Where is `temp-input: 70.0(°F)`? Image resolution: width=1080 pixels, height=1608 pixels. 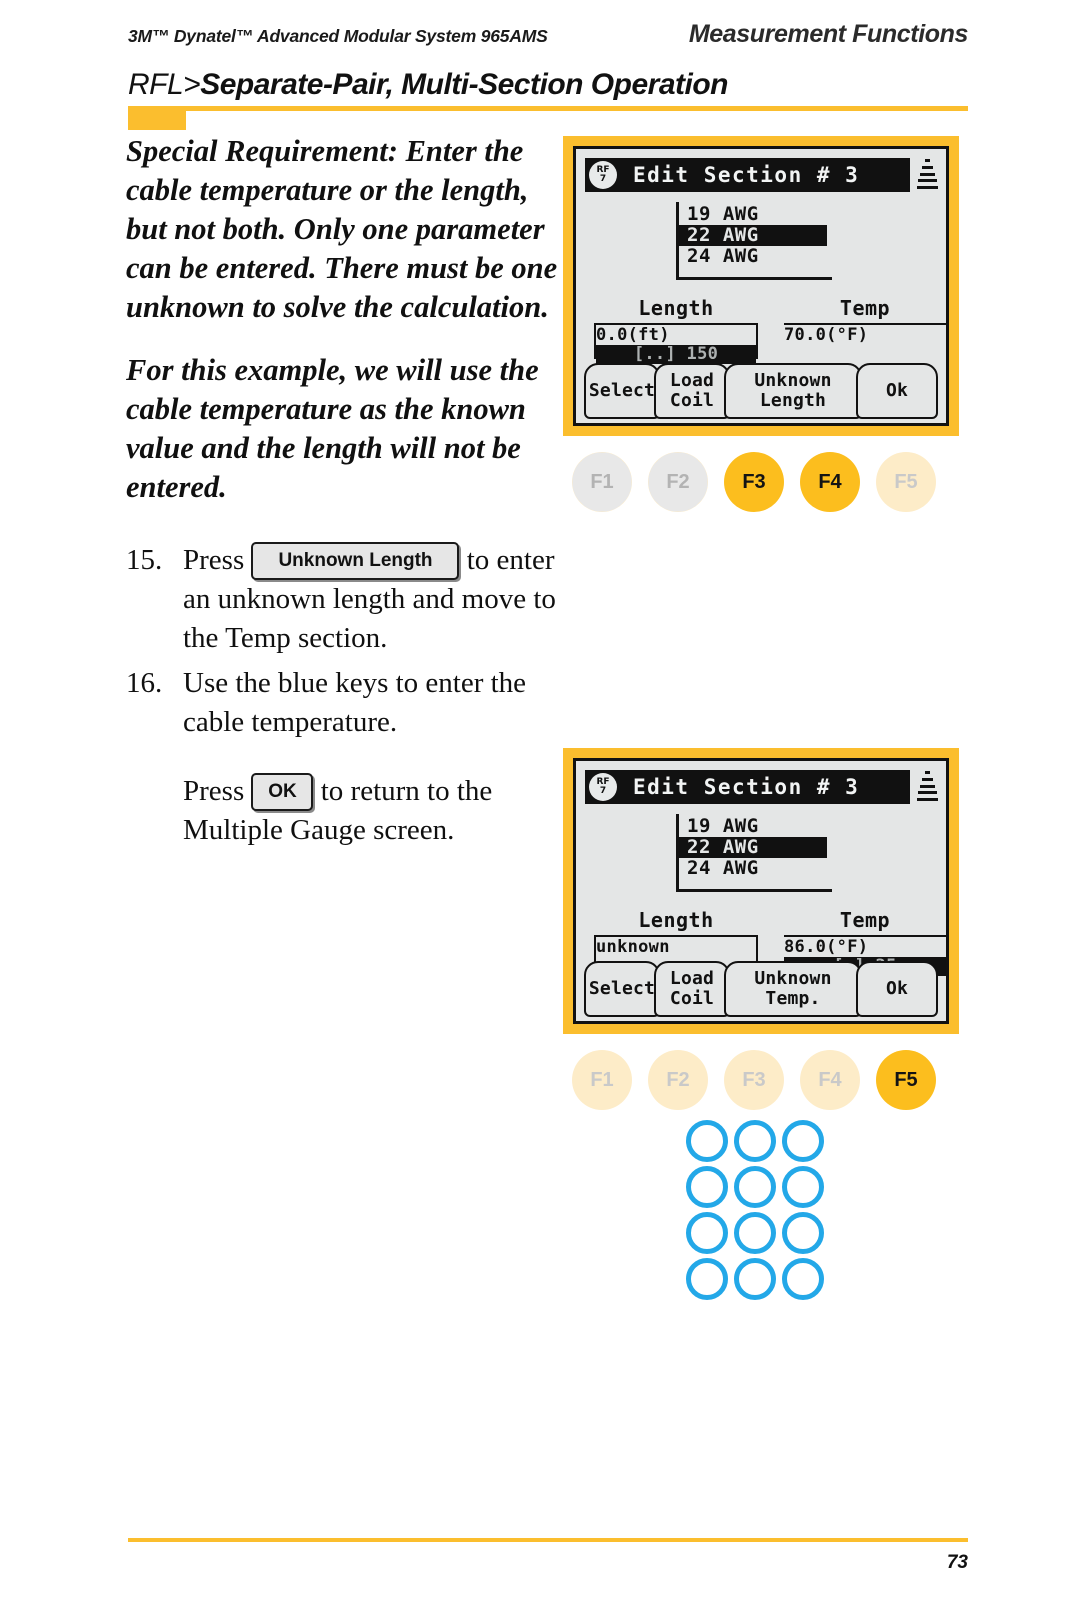 temp-input: 70.0(°F) is located at coordinates (865, 341).